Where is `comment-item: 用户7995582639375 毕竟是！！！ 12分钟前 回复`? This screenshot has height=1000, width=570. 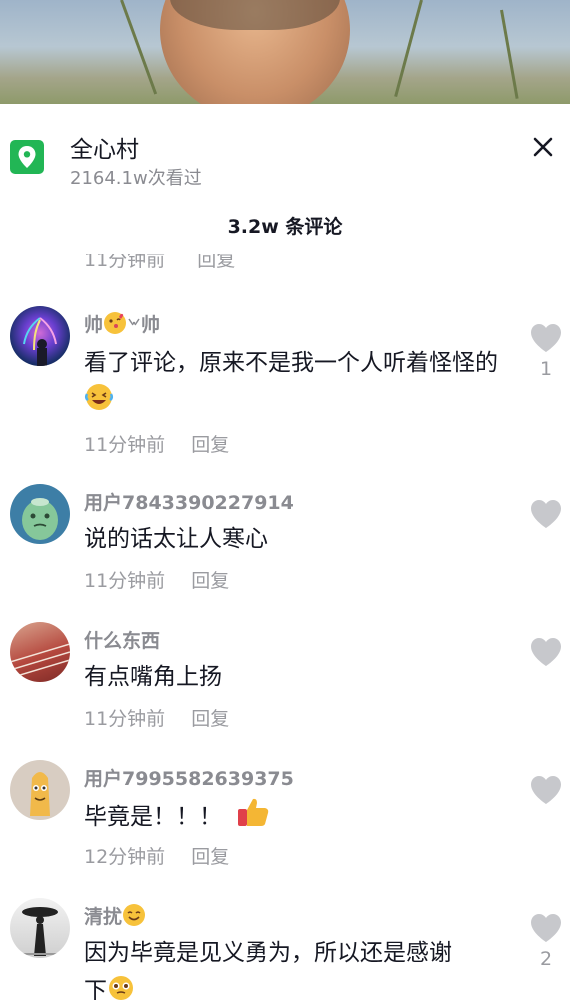 comment-item: 用户7995582639375 毕竟是！！！ 12分钟前 回复 is located at coordinates (285, 815).